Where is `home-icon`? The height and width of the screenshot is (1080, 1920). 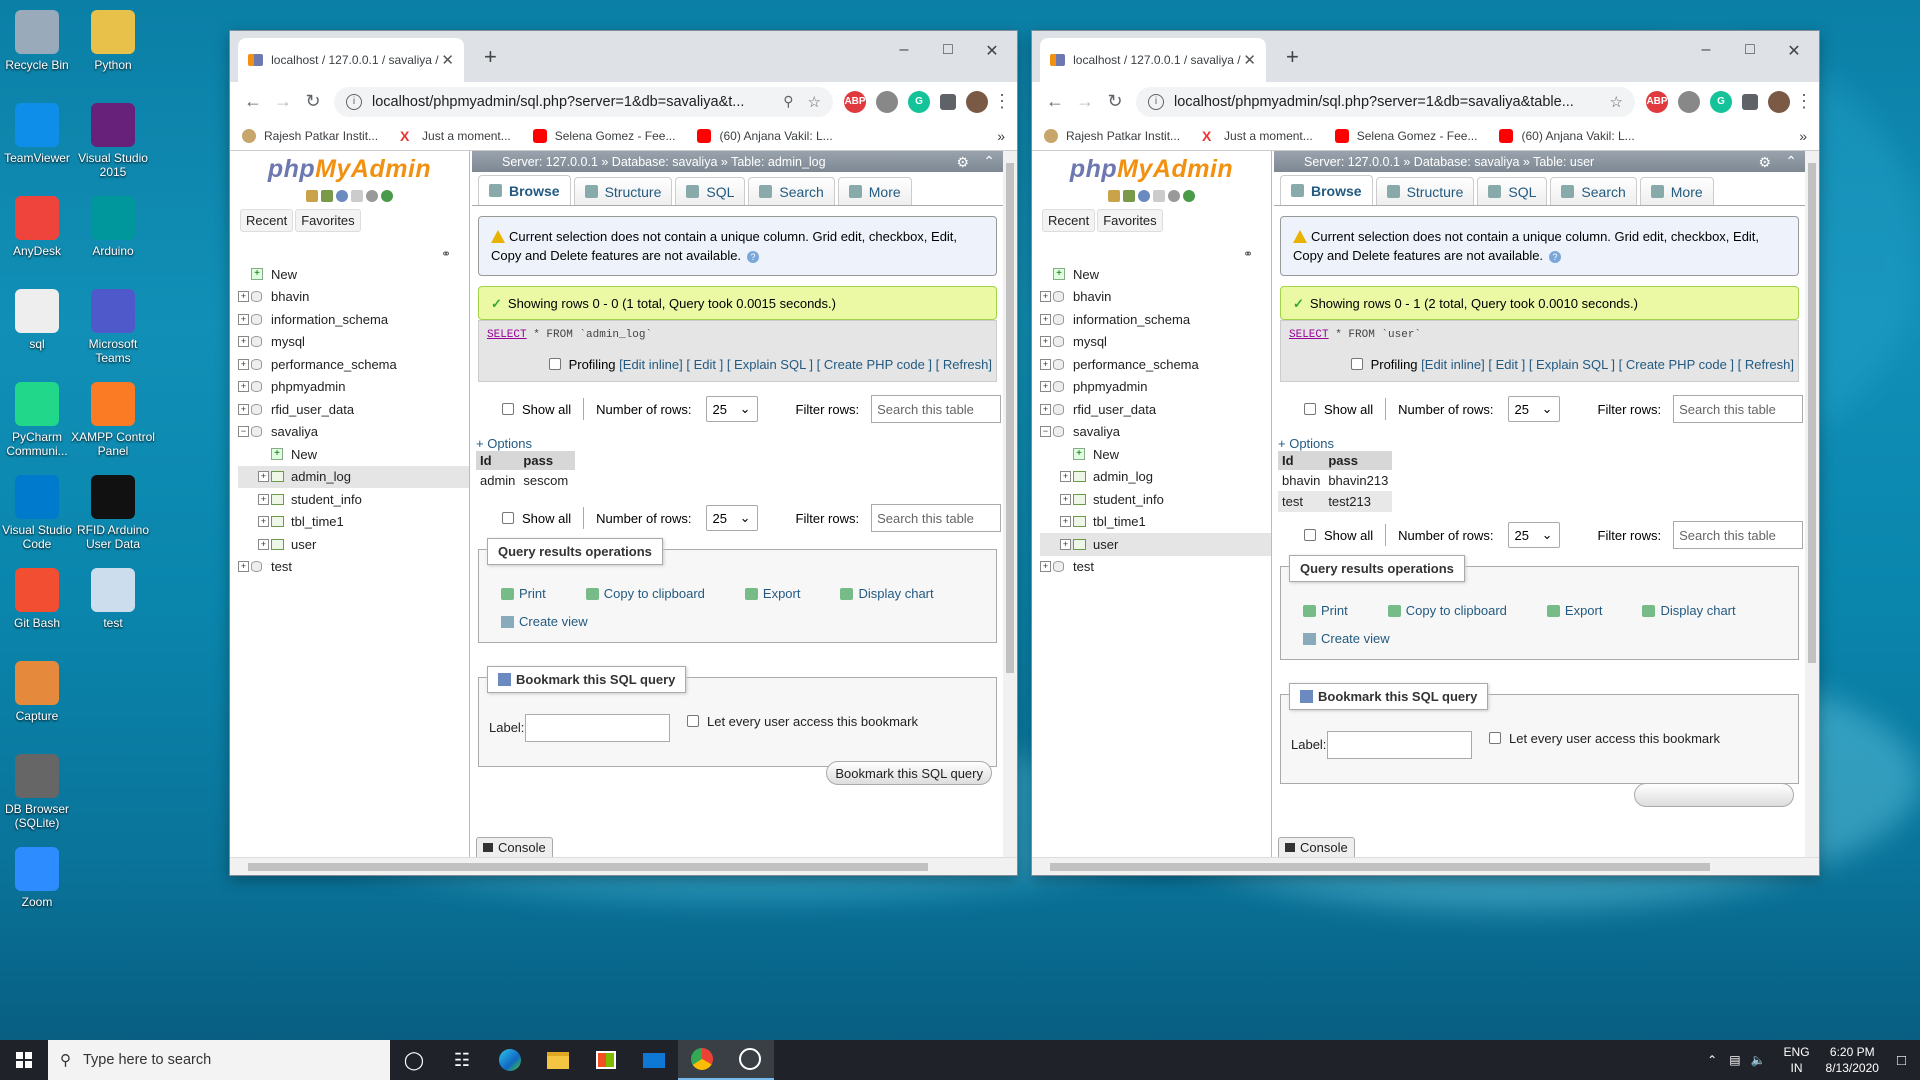 home-icon is located at coordinates (312, 196).